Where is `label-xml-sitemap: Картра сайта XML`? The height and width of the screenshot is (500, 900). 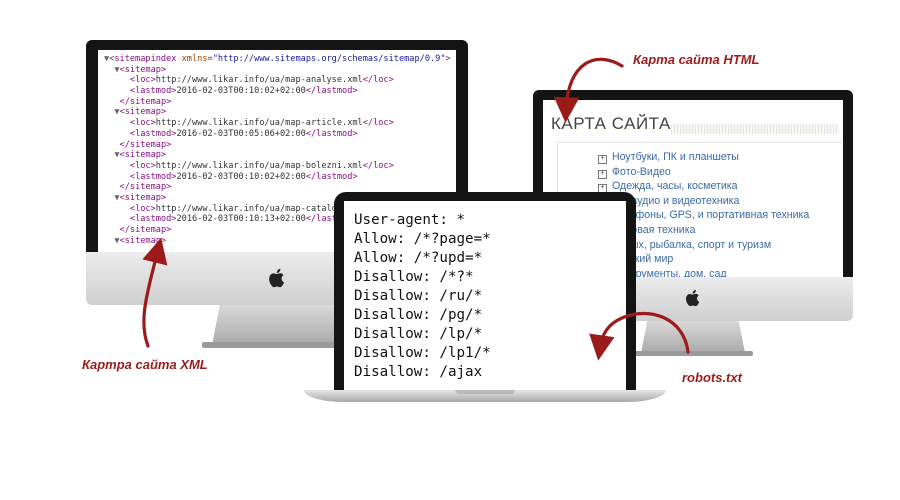
label-xml-sitemap: Картра сайта XML is located at coordinates (145, 364).